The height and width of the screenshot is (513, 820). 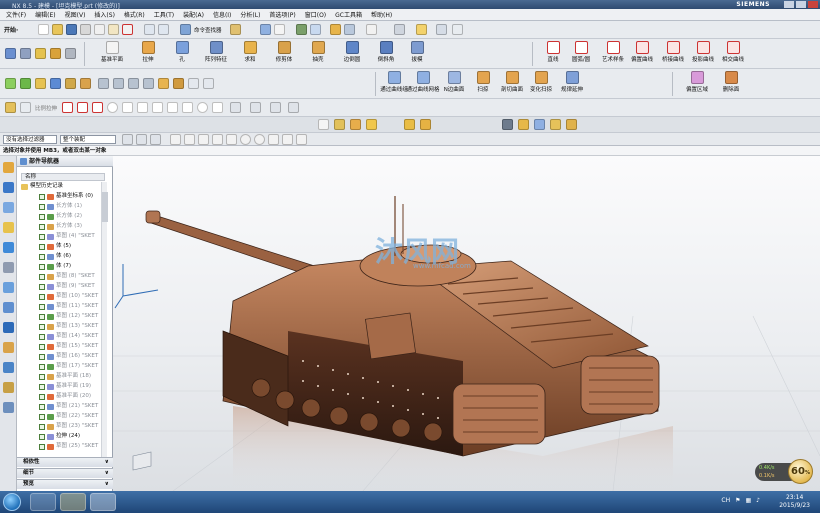 What do you see at coordinates (10, 83) in the screenshot?
I see `selection-filter-icon` at bounding box center [10, 83].